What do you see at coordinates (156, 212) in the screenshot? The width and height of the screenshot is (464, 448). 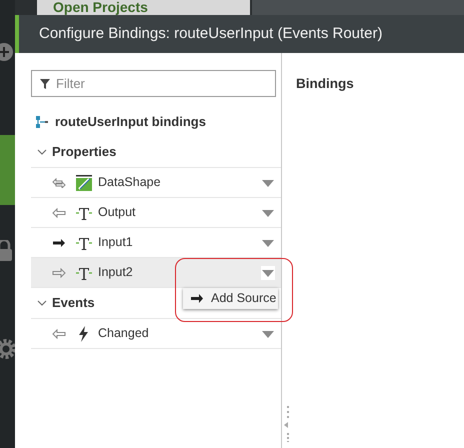 I see `binding-row: Output` at bounding box center [156, 212].